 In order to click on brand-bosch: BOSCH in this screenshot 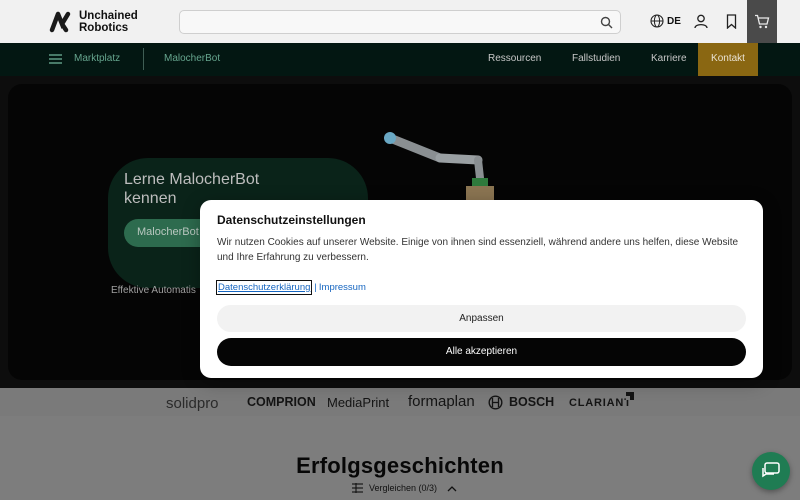, I will do `click(532, 402)`.